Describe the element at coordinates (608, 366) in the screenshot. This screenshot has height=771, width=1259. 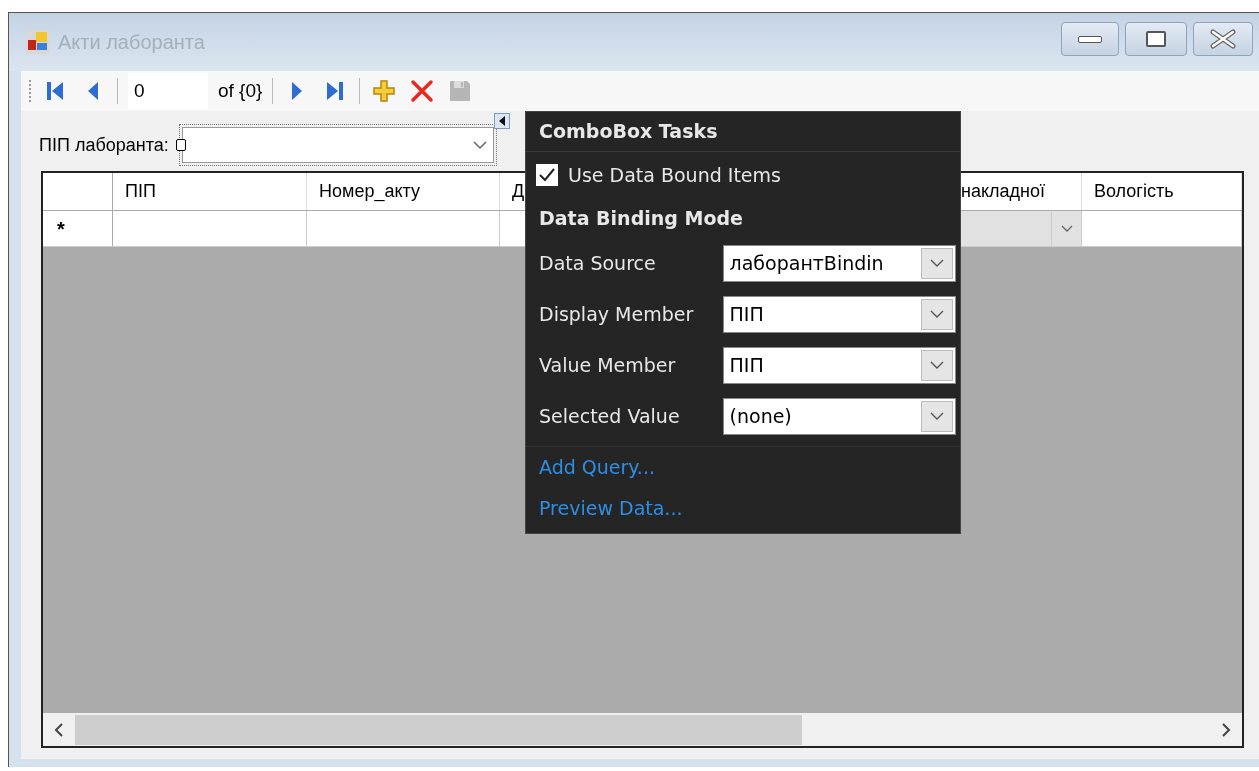
I see `field-label: Value Member` at that location.